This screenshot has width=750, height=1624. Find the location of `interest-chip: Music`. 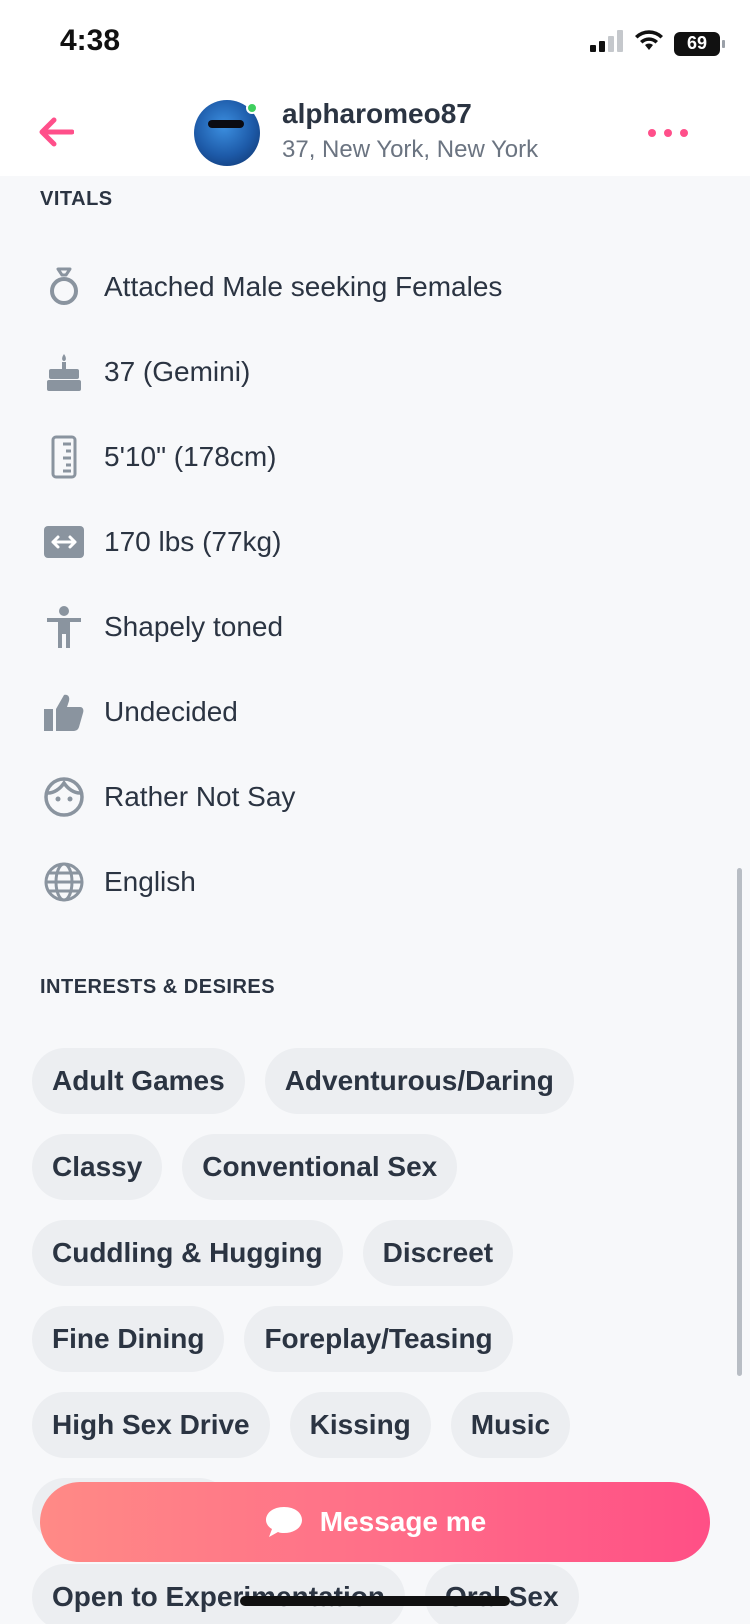

interest-chip: Music is located at coordinates (510, 1425).